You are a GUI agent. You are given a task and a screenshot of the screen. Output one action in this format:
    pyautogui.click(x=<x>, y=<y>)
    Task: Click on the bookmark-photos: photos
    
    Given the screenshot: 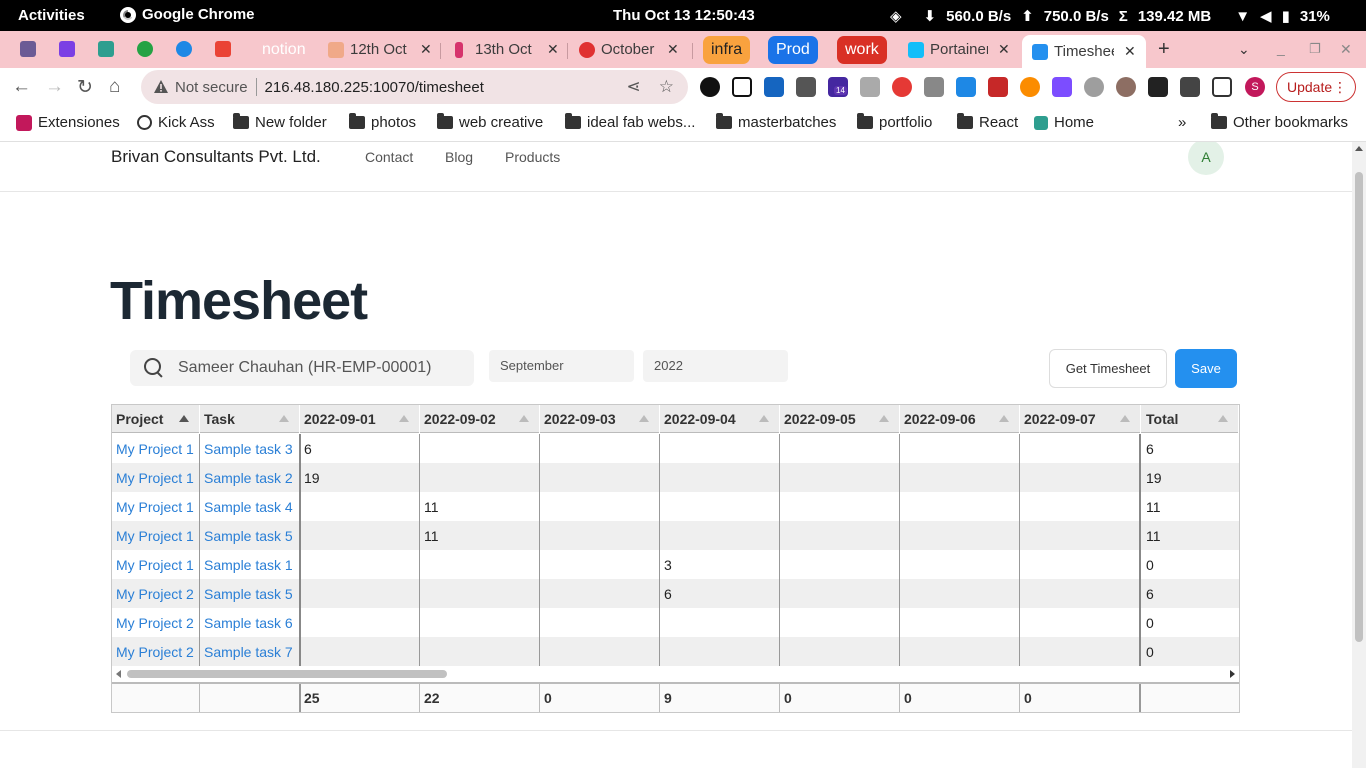 What is the action you would take?
    pyautogui.click(x=382, y=122)
    